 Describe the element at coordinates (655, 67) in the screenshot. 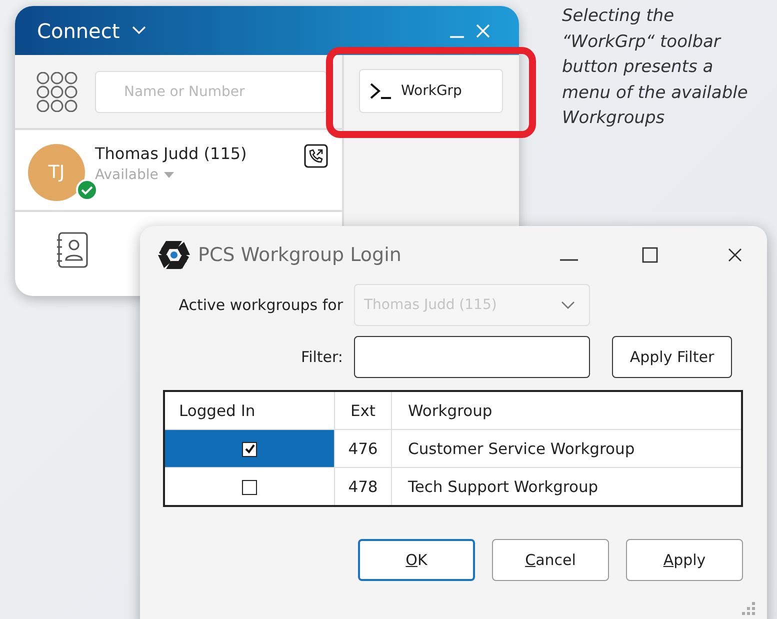

I see `annotation-text: Selecting the “WorkGrp“ toolbar button presents a menu of the available Workgroups` at that location.